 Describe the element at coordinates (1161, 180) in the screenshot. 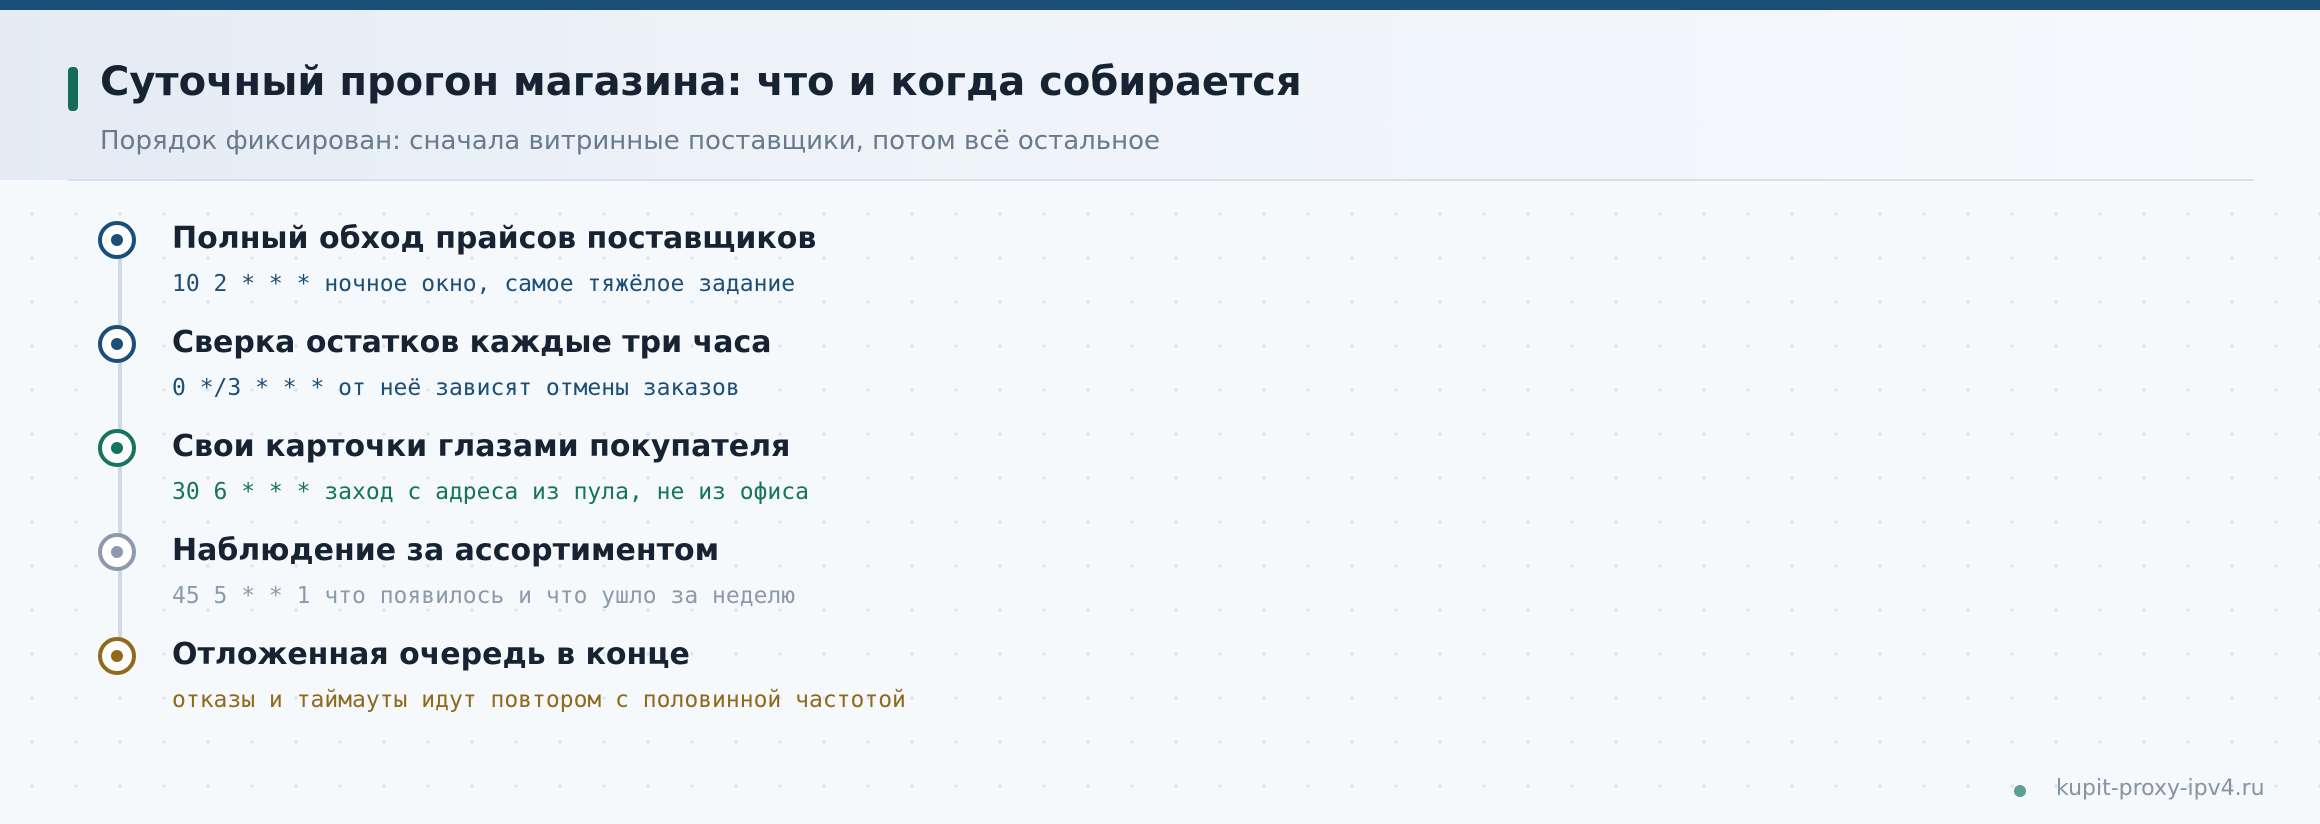

I see `header-divider` at that location.